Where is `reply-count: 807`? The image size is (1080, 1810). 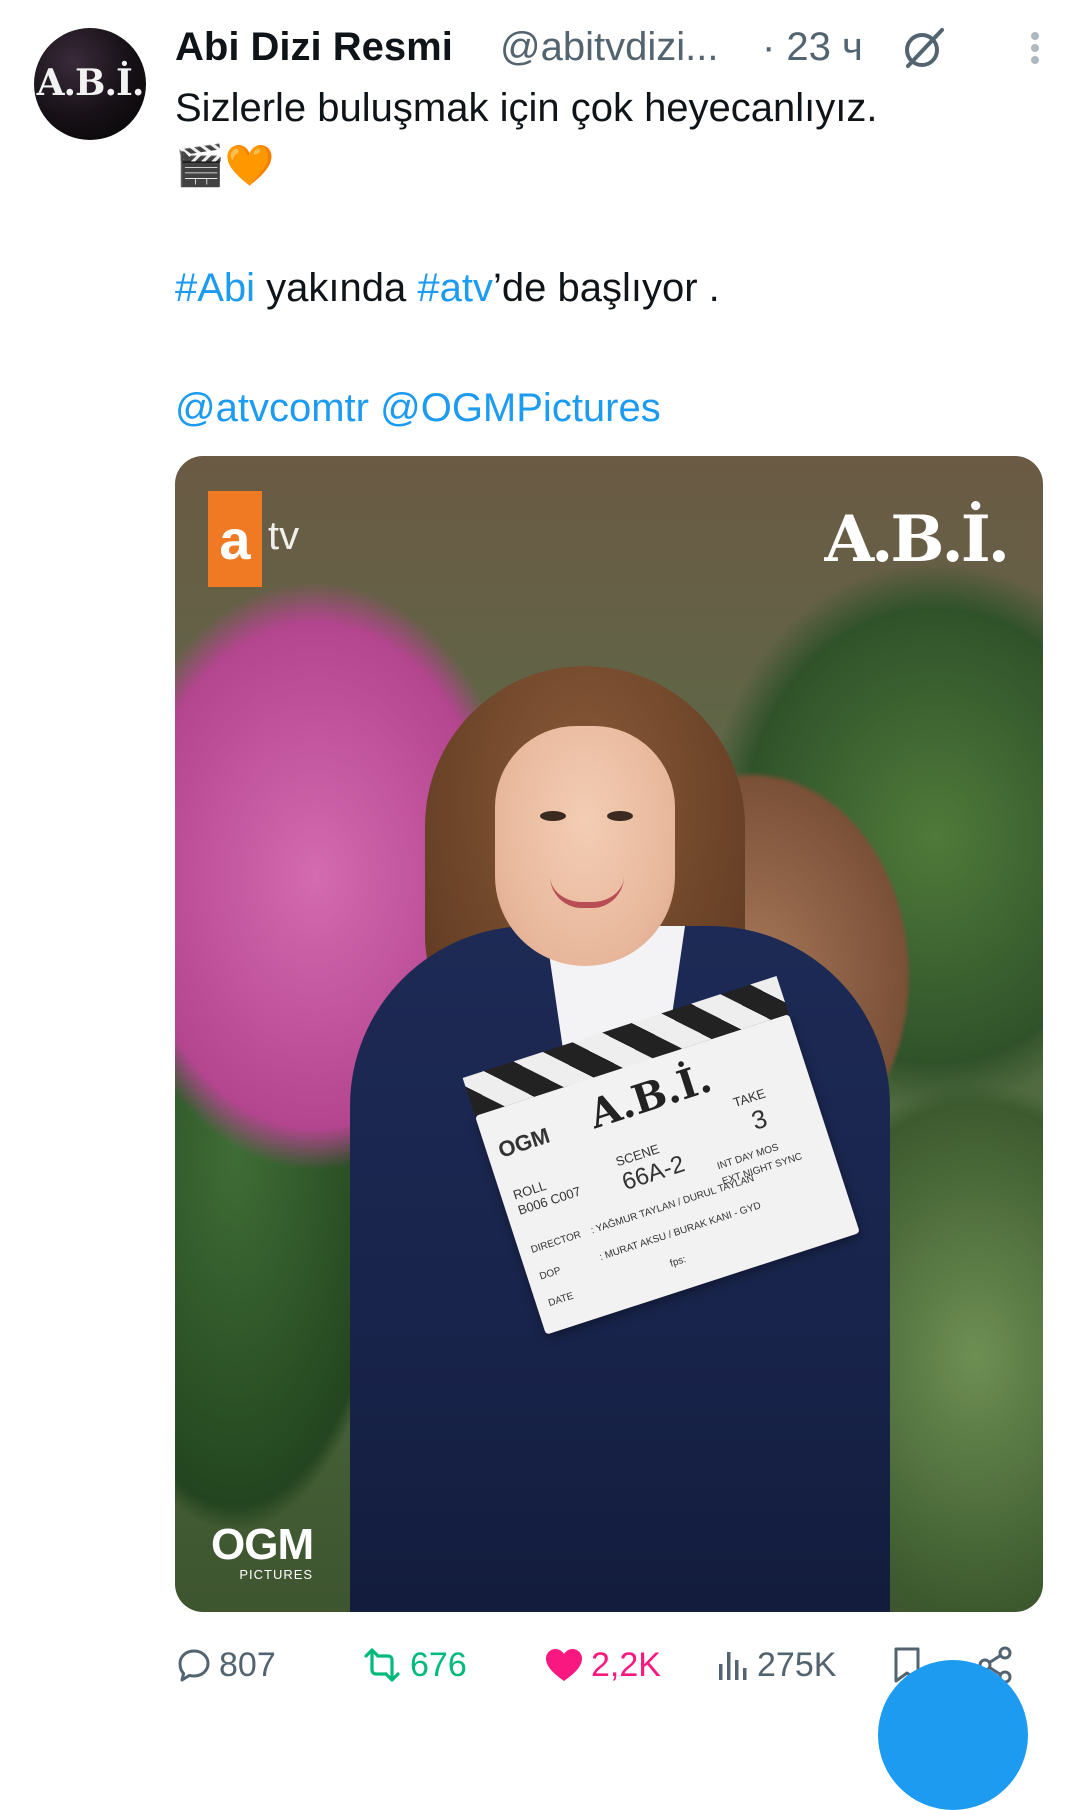
reply-count: 807 is located at coordinates (247, 1664).